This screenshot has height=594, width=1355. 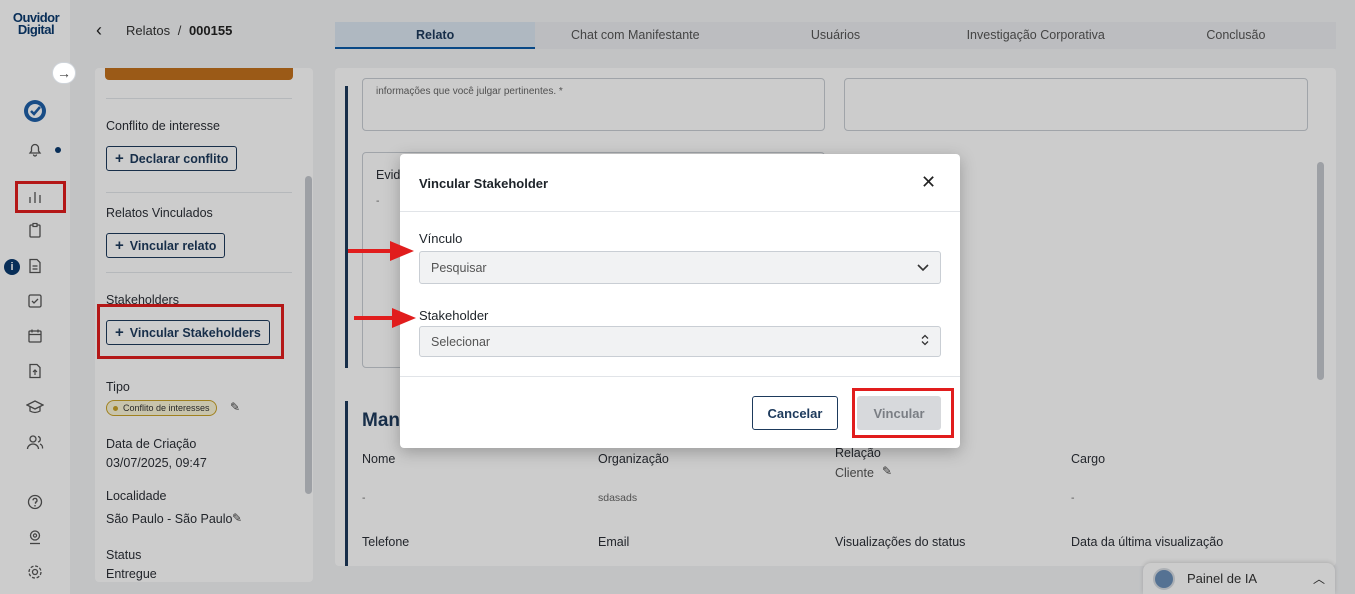 What do you see at coordinates (484, 183) in the screenshot?
I see `dialog-title: Vincular Stakeholder` at bounding box center [484, 183].